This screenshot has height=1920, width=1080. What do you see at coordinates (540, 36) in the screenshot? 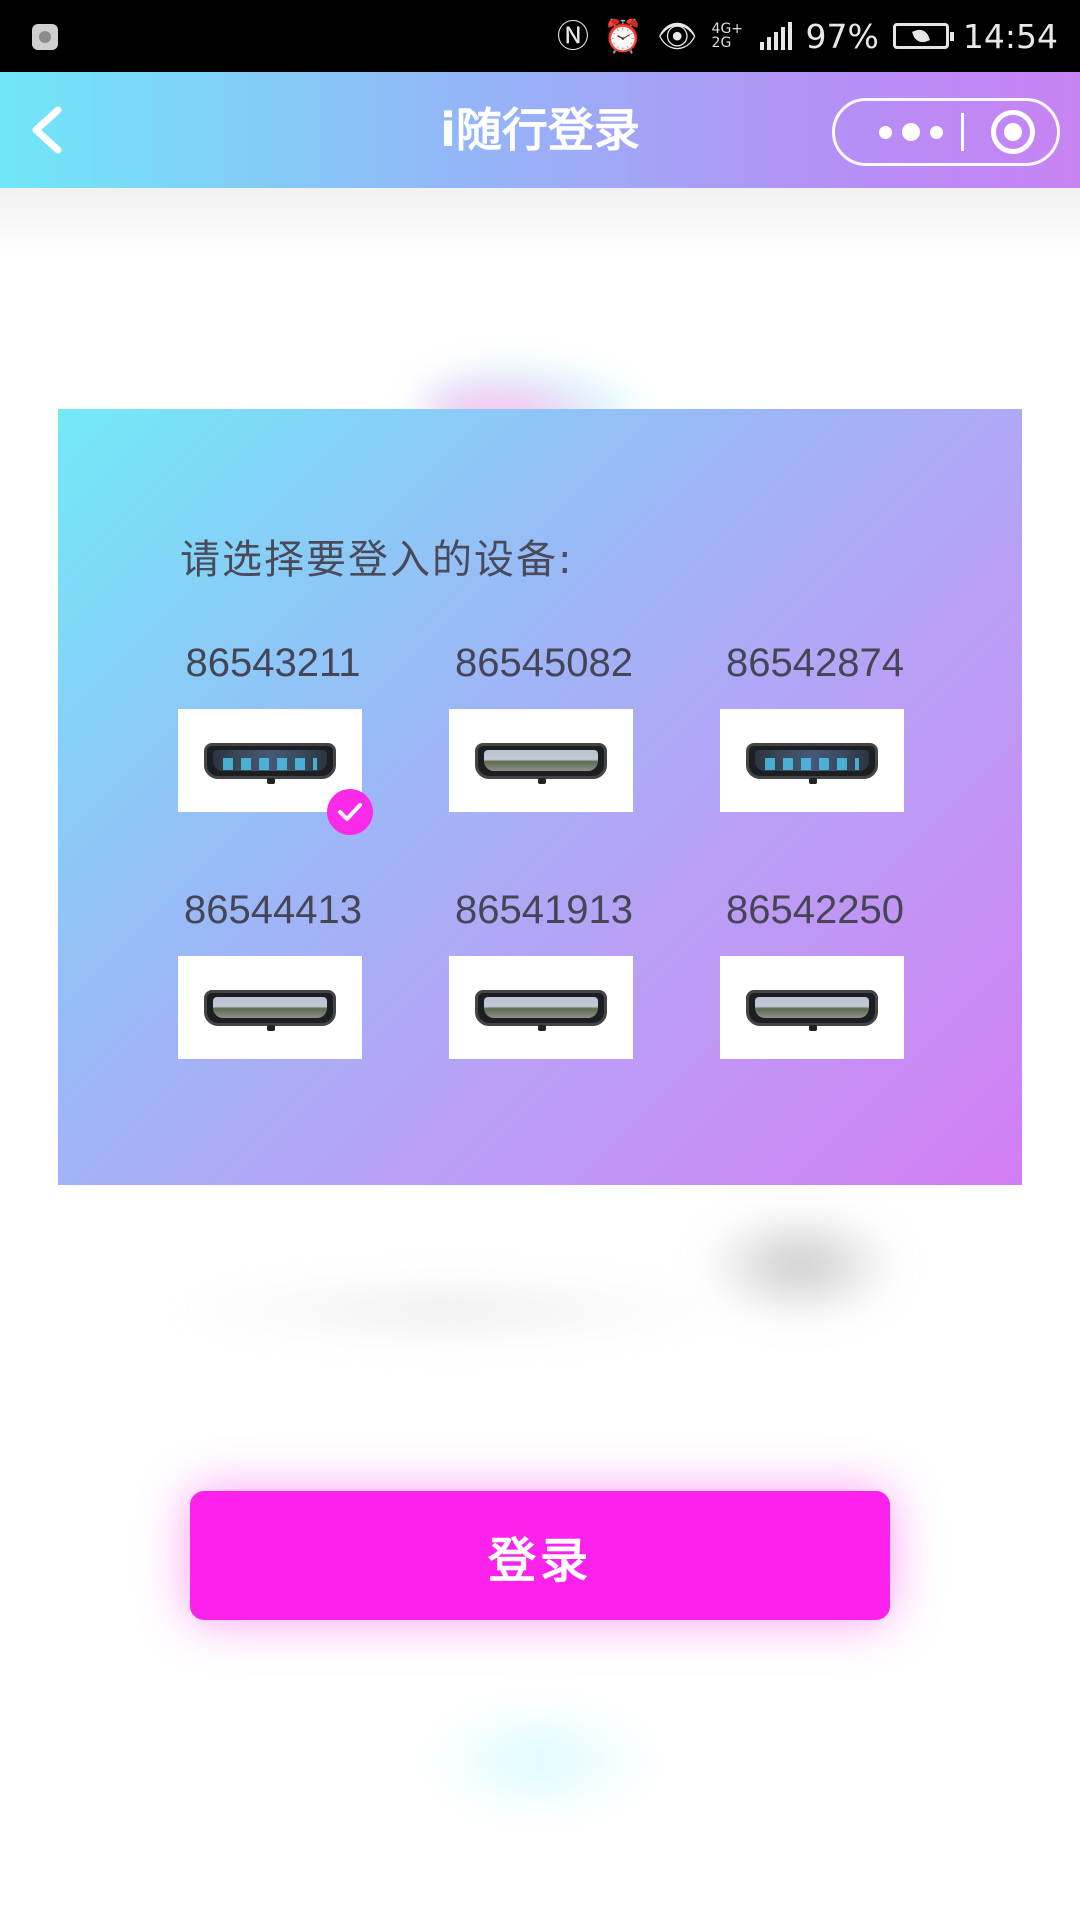
I see `status-bar: Ⓝ ⏰ 👁 4G+ 2G 97% 14:54` at bounding box center [540, 36].